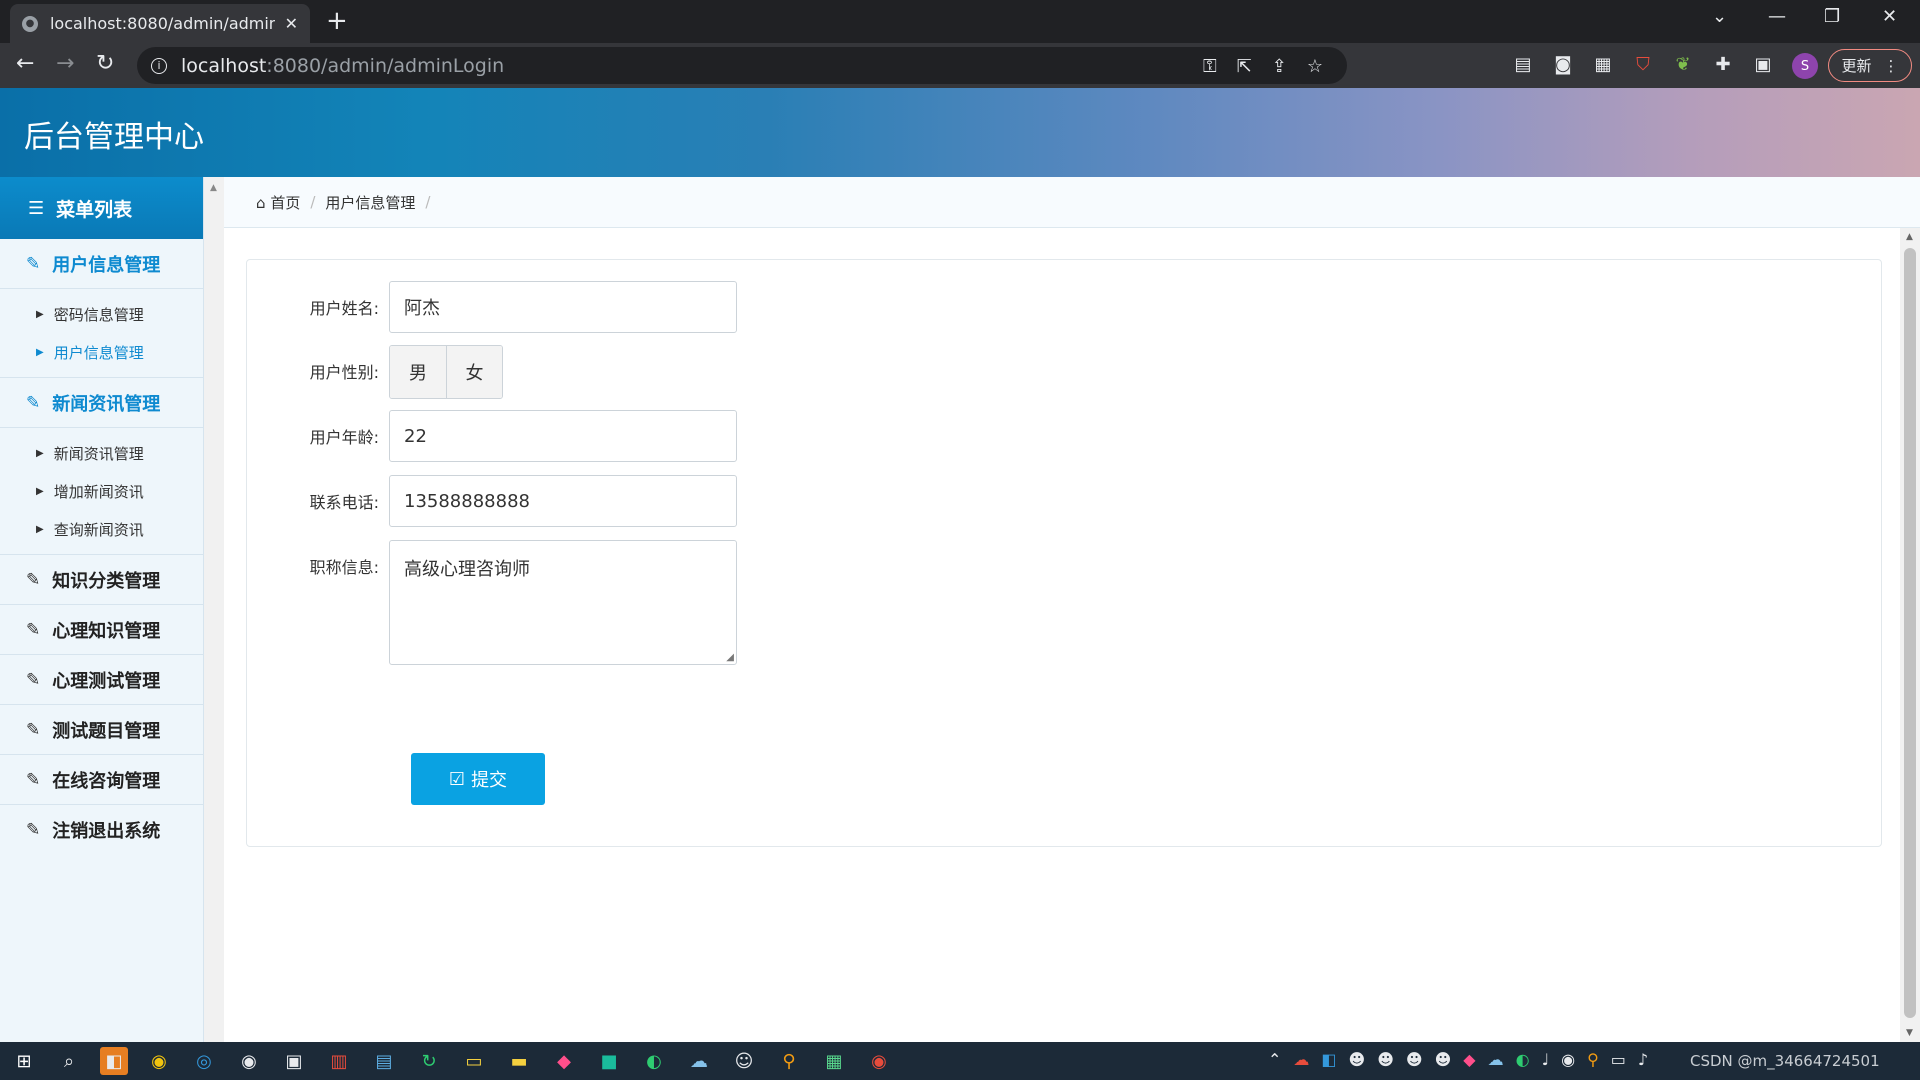 This screenshot has height=1080, width=1920. I want to click on app-pink-icon: ◆, so click(564, 1061).